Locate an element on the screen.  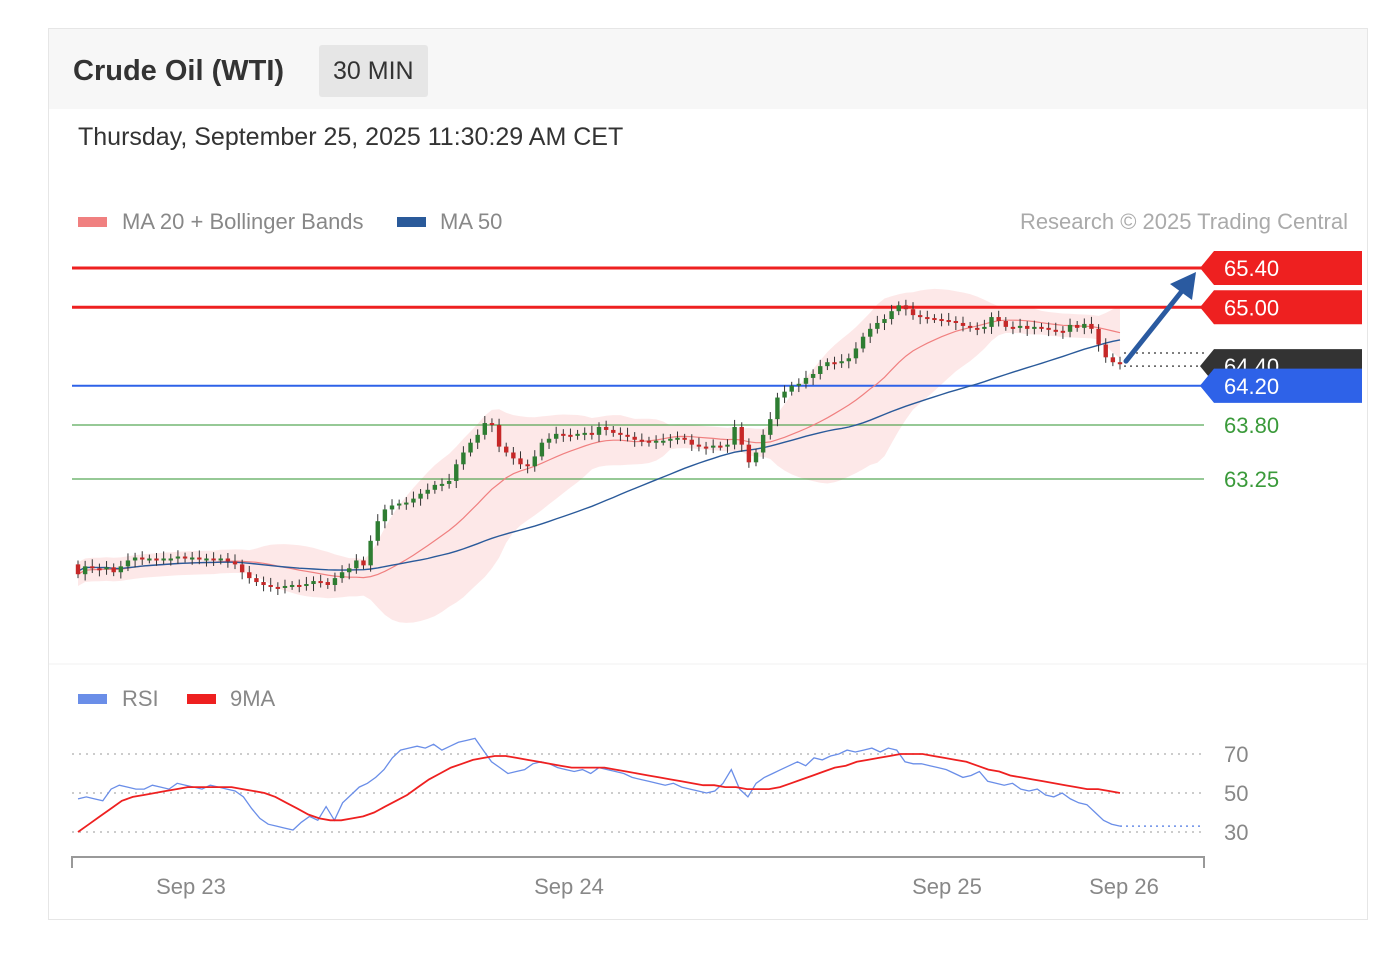
rsi-line is located at coordinates (599, 784).